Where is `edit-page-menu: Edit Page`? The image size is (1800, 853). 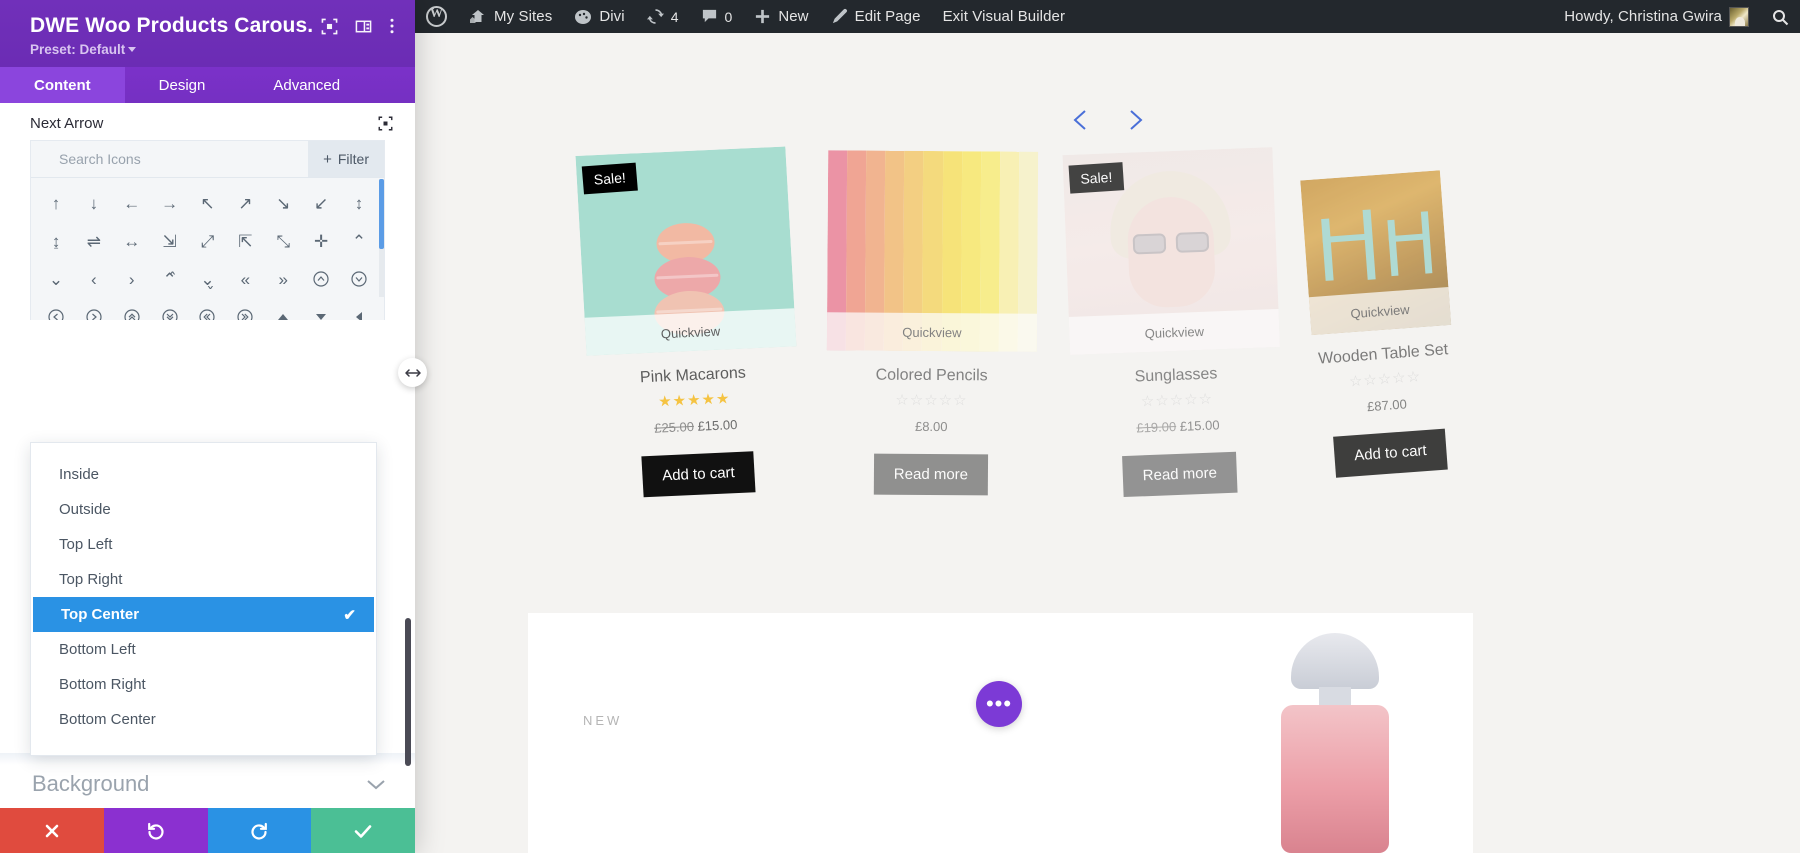
edit-page-menu: Edit Page is located at coordinates (876, 16).